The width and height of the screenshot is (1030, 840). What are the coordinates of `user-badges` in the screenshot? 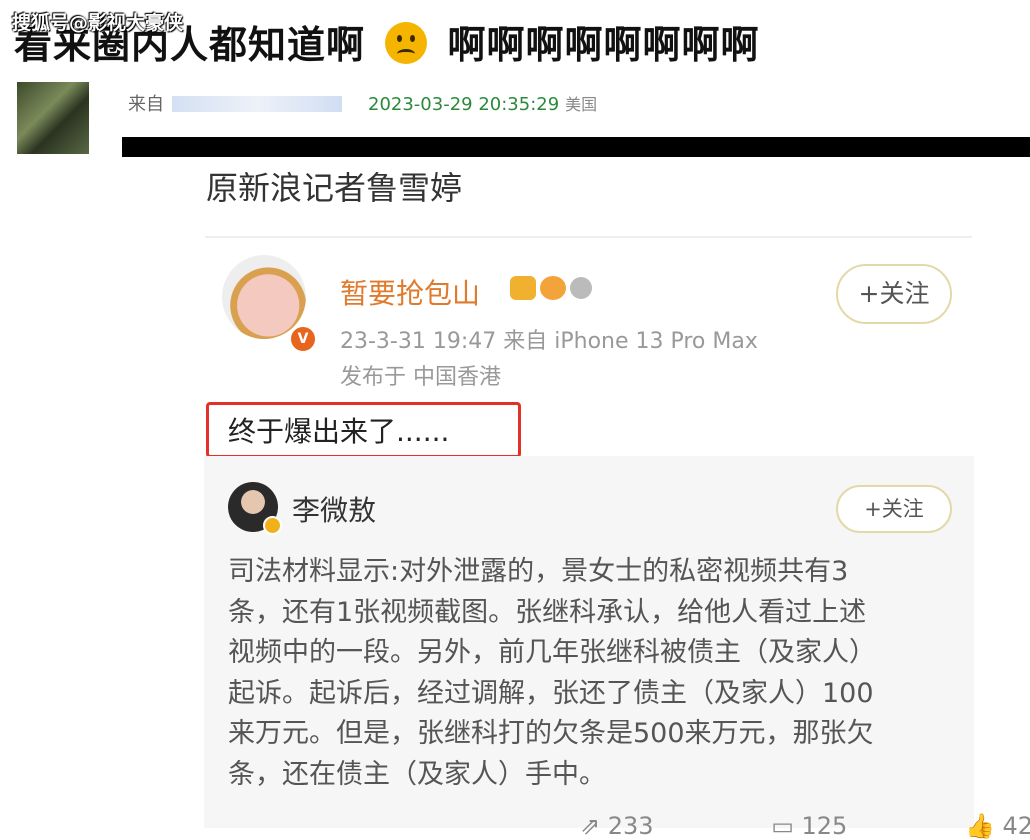 It's located at (553, 288).